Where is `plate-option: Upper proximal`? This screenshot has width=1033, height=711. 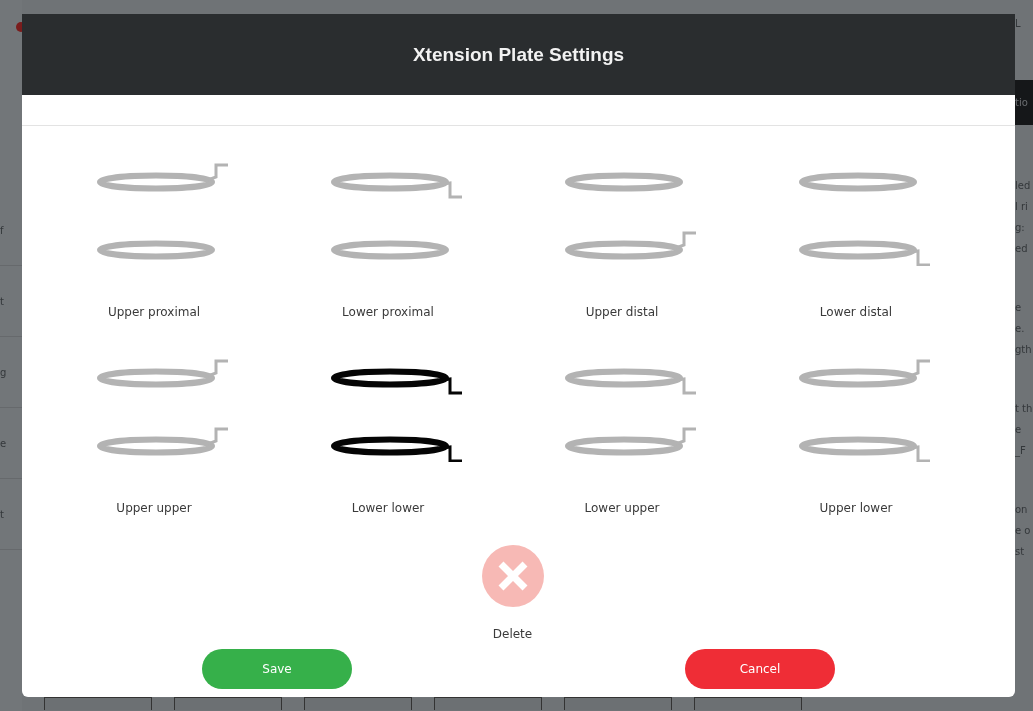 plate-option: Upper proximal is located at coordinates (155, 239).